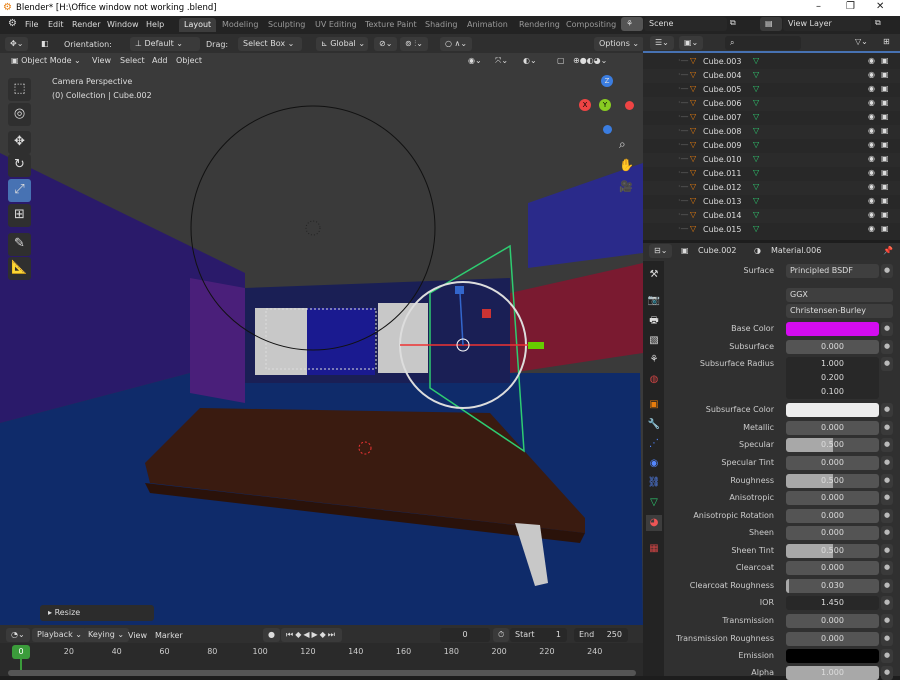 This screenshot has width=900, height=680. What do you see at coordinates (19, 165) in the screenshot?
I see `rotate-tool-icon: ↻` at bounding box center [19, 165].